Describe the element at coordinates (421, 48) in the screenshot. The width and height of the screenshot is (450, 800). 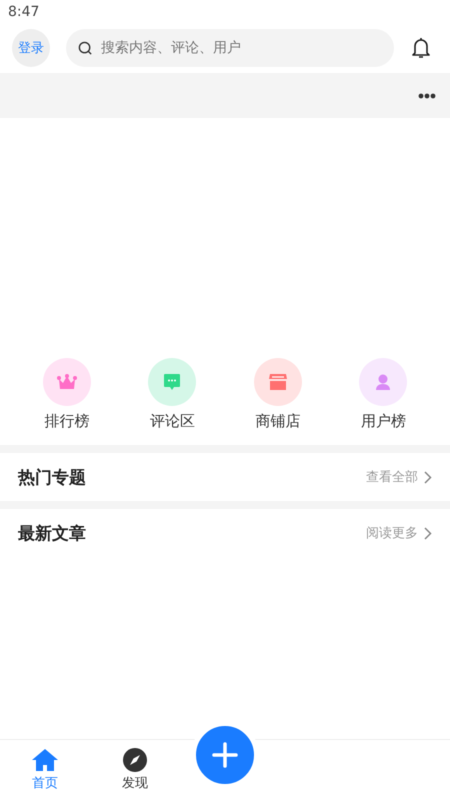
I see `bell-icon` at that location.